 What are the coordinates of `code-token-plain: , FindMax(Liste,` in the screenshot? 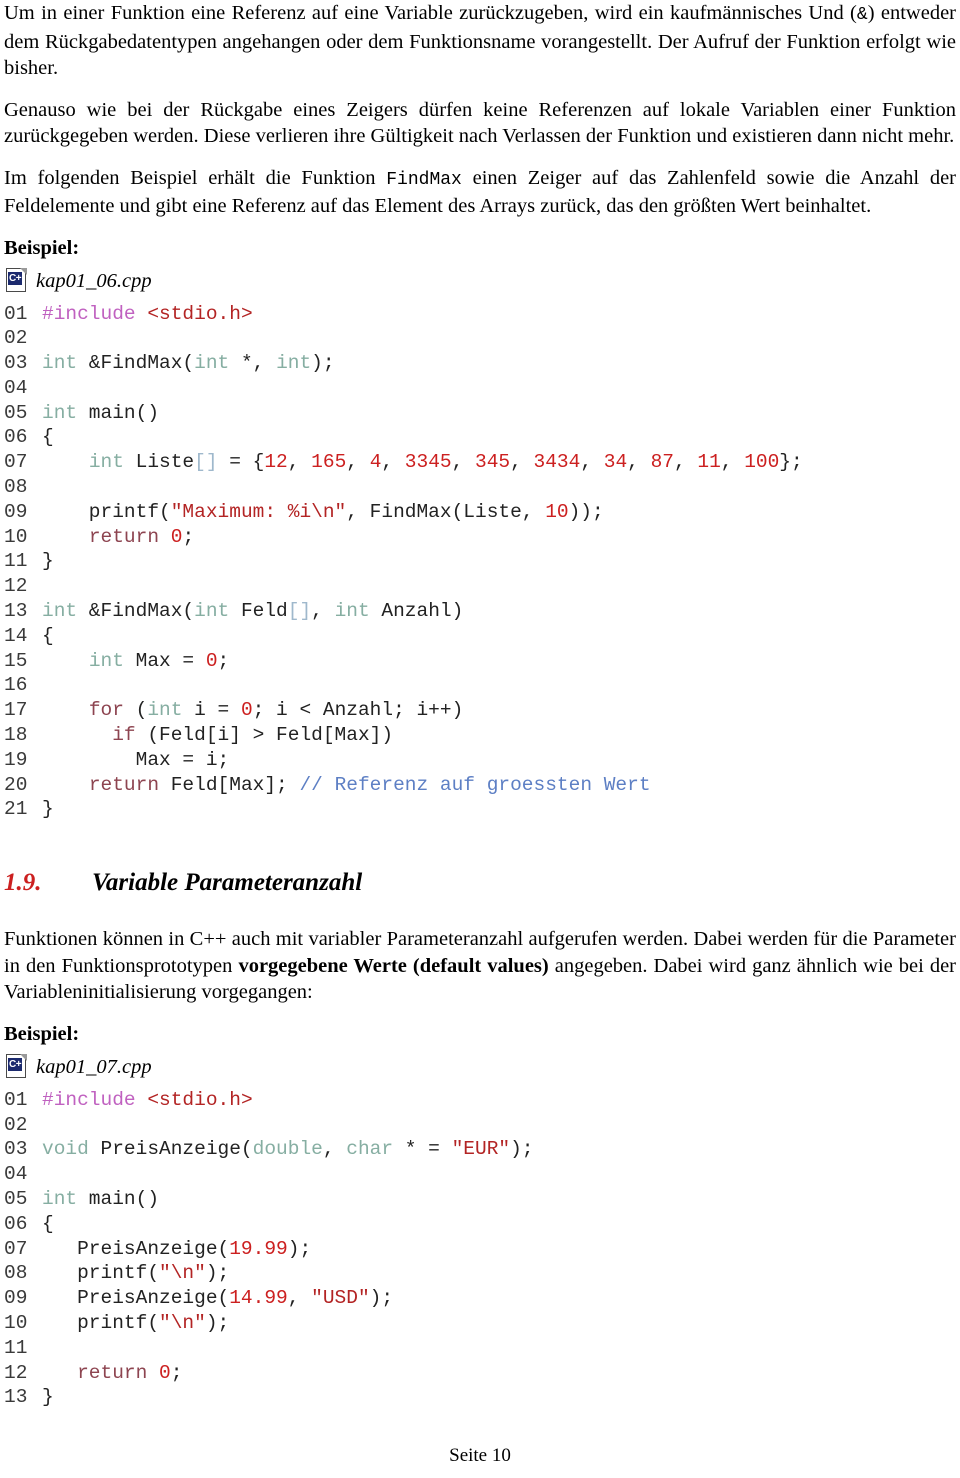 It's located at (446, 511).